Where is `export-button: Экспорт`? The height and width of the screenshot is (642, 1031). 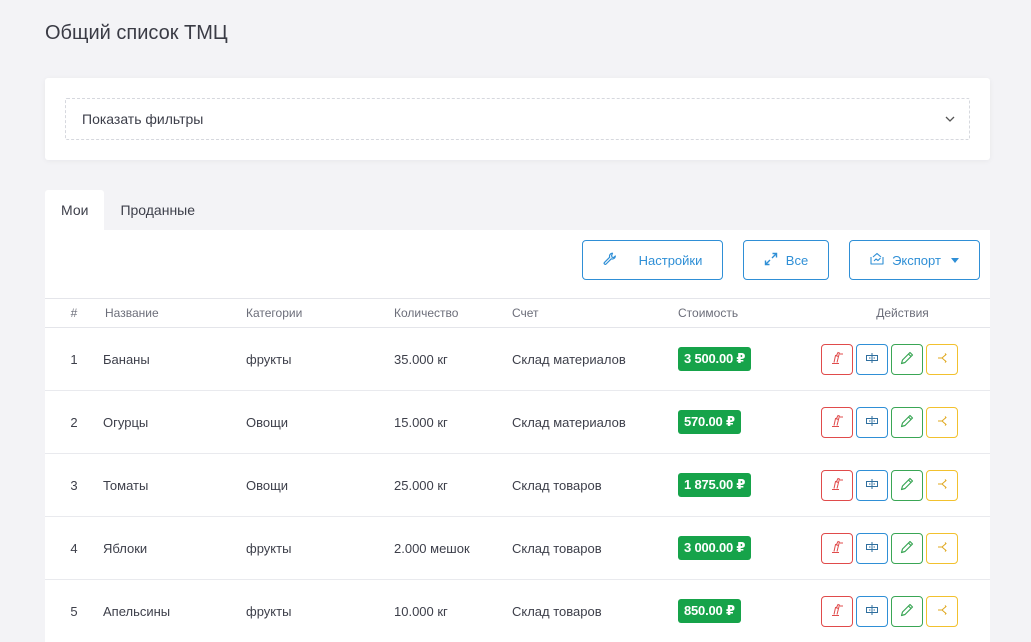 export-button: Экспорт is located at coordinates (914, 260).